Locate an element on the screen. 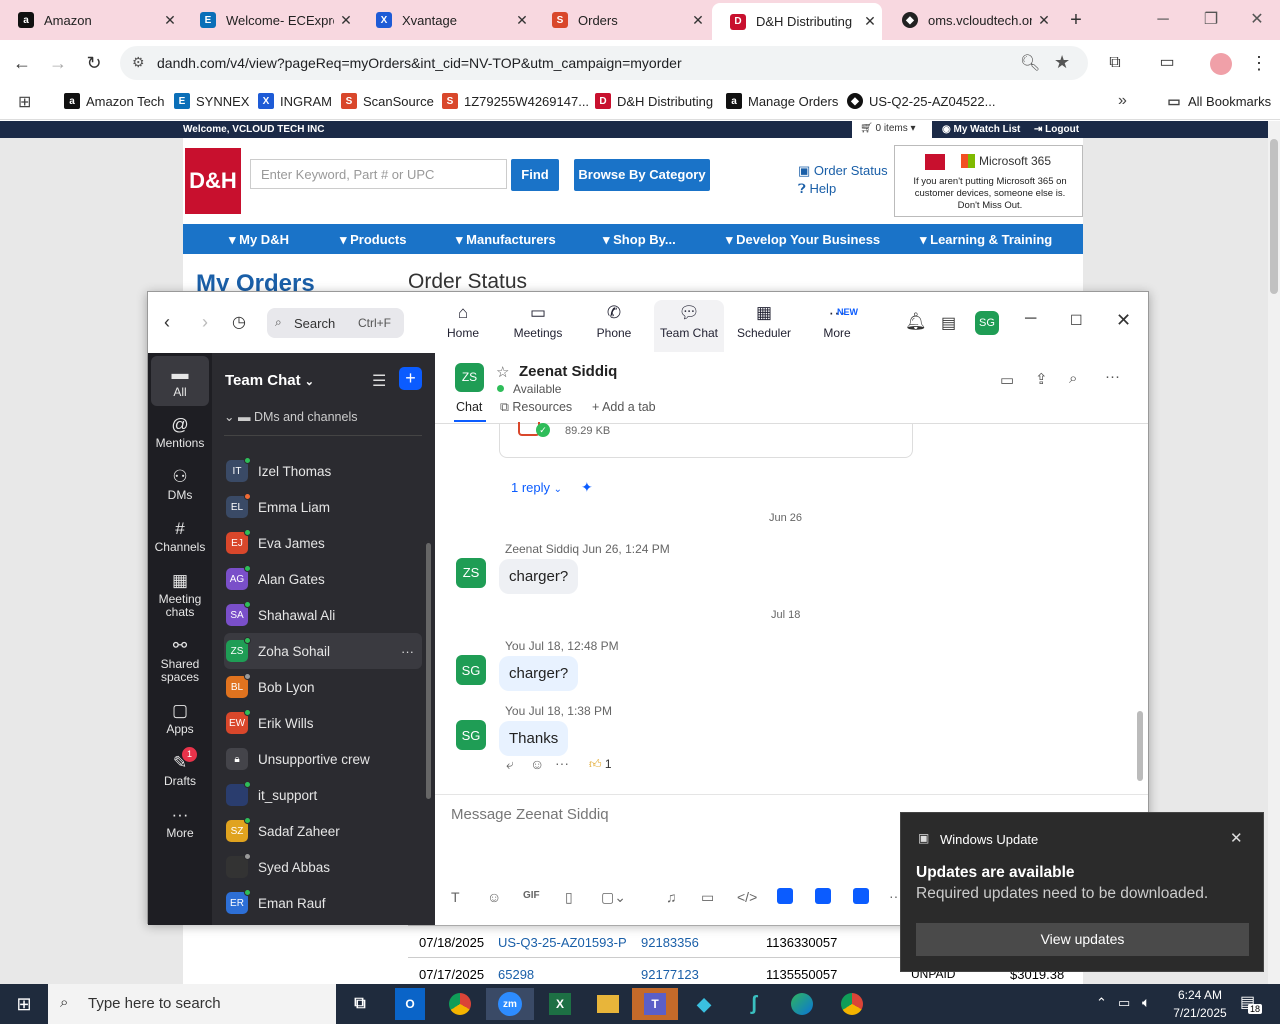 This screenshot has width=1280, height=1024. contact-item: ER Eman Rauf is located at coordinates (324, 903).